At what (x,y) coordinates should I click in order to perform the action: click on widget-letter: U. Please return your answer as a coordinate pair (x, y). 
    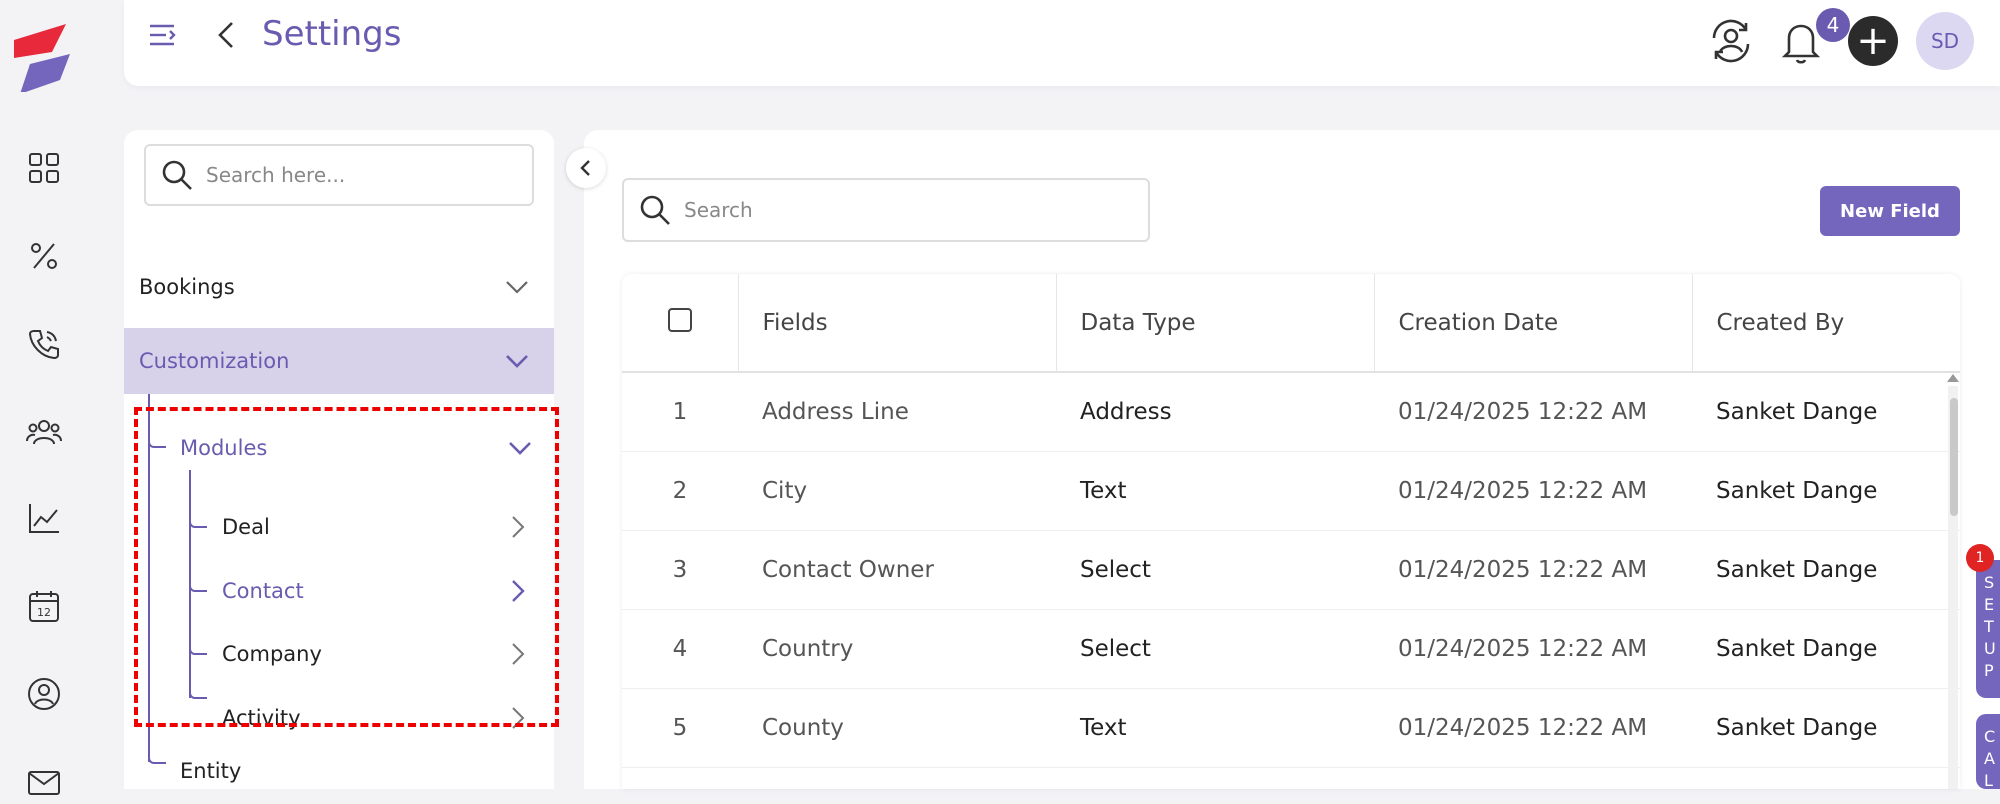
    Looking at the image, I should click on (1990, 648).